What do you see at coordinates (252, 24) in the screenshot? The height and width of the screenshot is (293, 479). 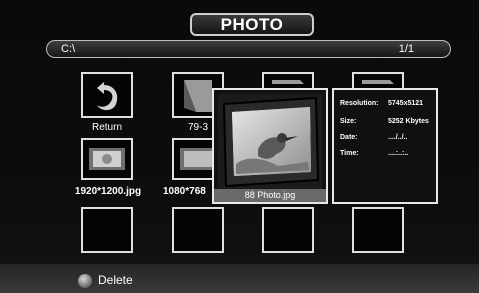 I see `page-title: PHOTO` at bounding box center [252, 24].